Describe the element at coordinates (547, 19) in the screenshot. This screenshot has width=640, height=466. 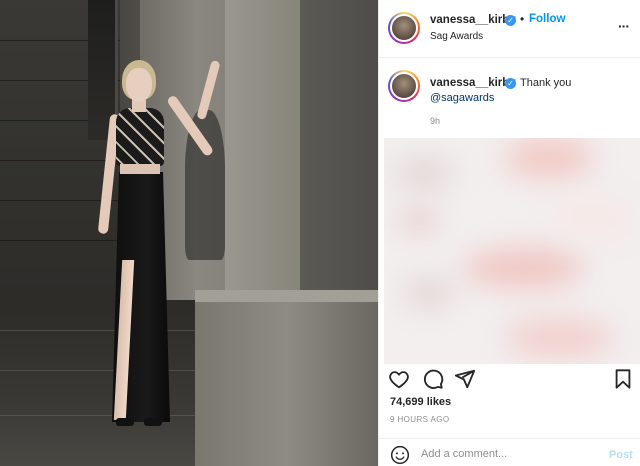
I see `follow-button: Follow` at that location.